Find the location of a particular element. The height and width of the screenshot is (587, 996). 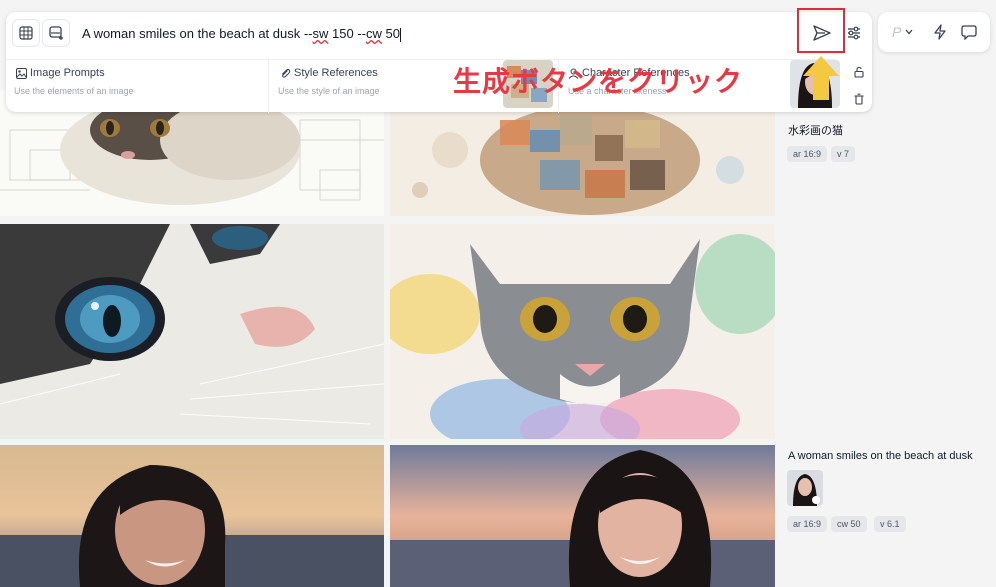

history-thumbnail is located at coordinates (805, 488).